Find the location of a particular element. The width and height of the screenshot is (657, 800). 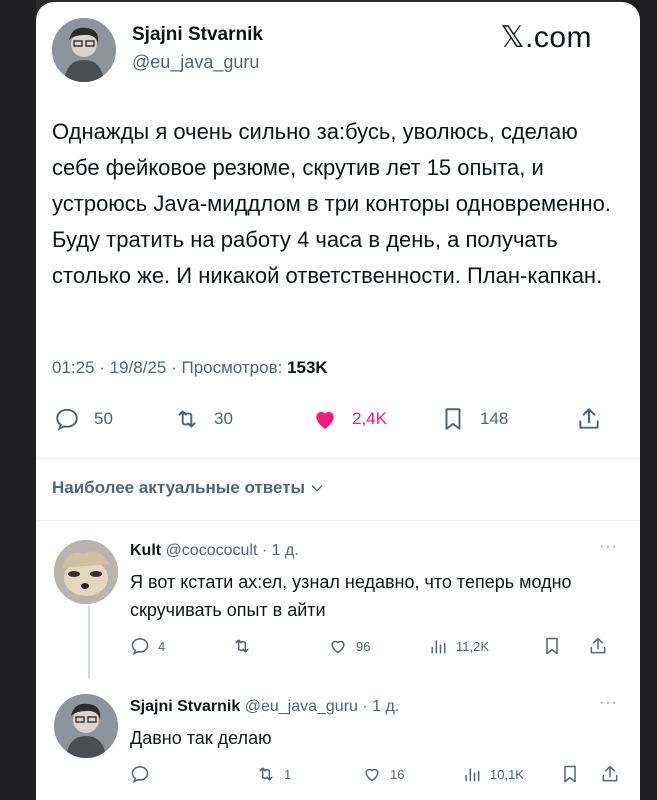

like-button: 2,4K is located at coordinates (349, 419).